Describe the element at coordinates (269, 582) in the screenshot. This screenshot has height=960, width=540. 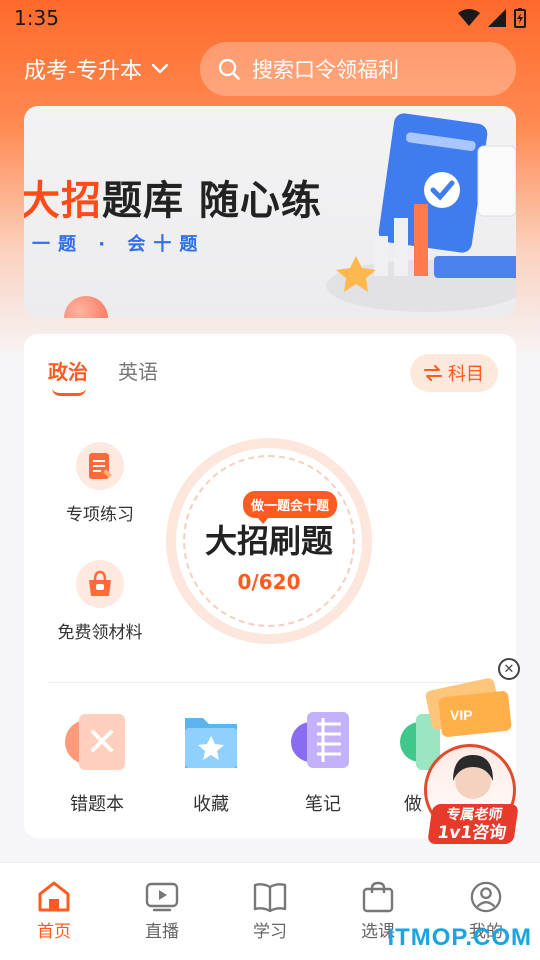
I see `practice-progress: 0/620` at that location.